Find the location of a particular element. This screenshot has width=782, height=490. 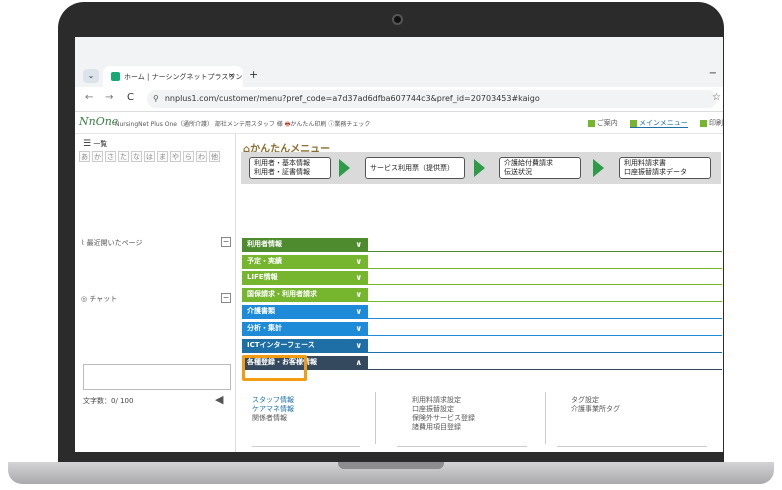

misc-expense-items-link: 諸費用項目登録 is located at coordinates (443, 427).